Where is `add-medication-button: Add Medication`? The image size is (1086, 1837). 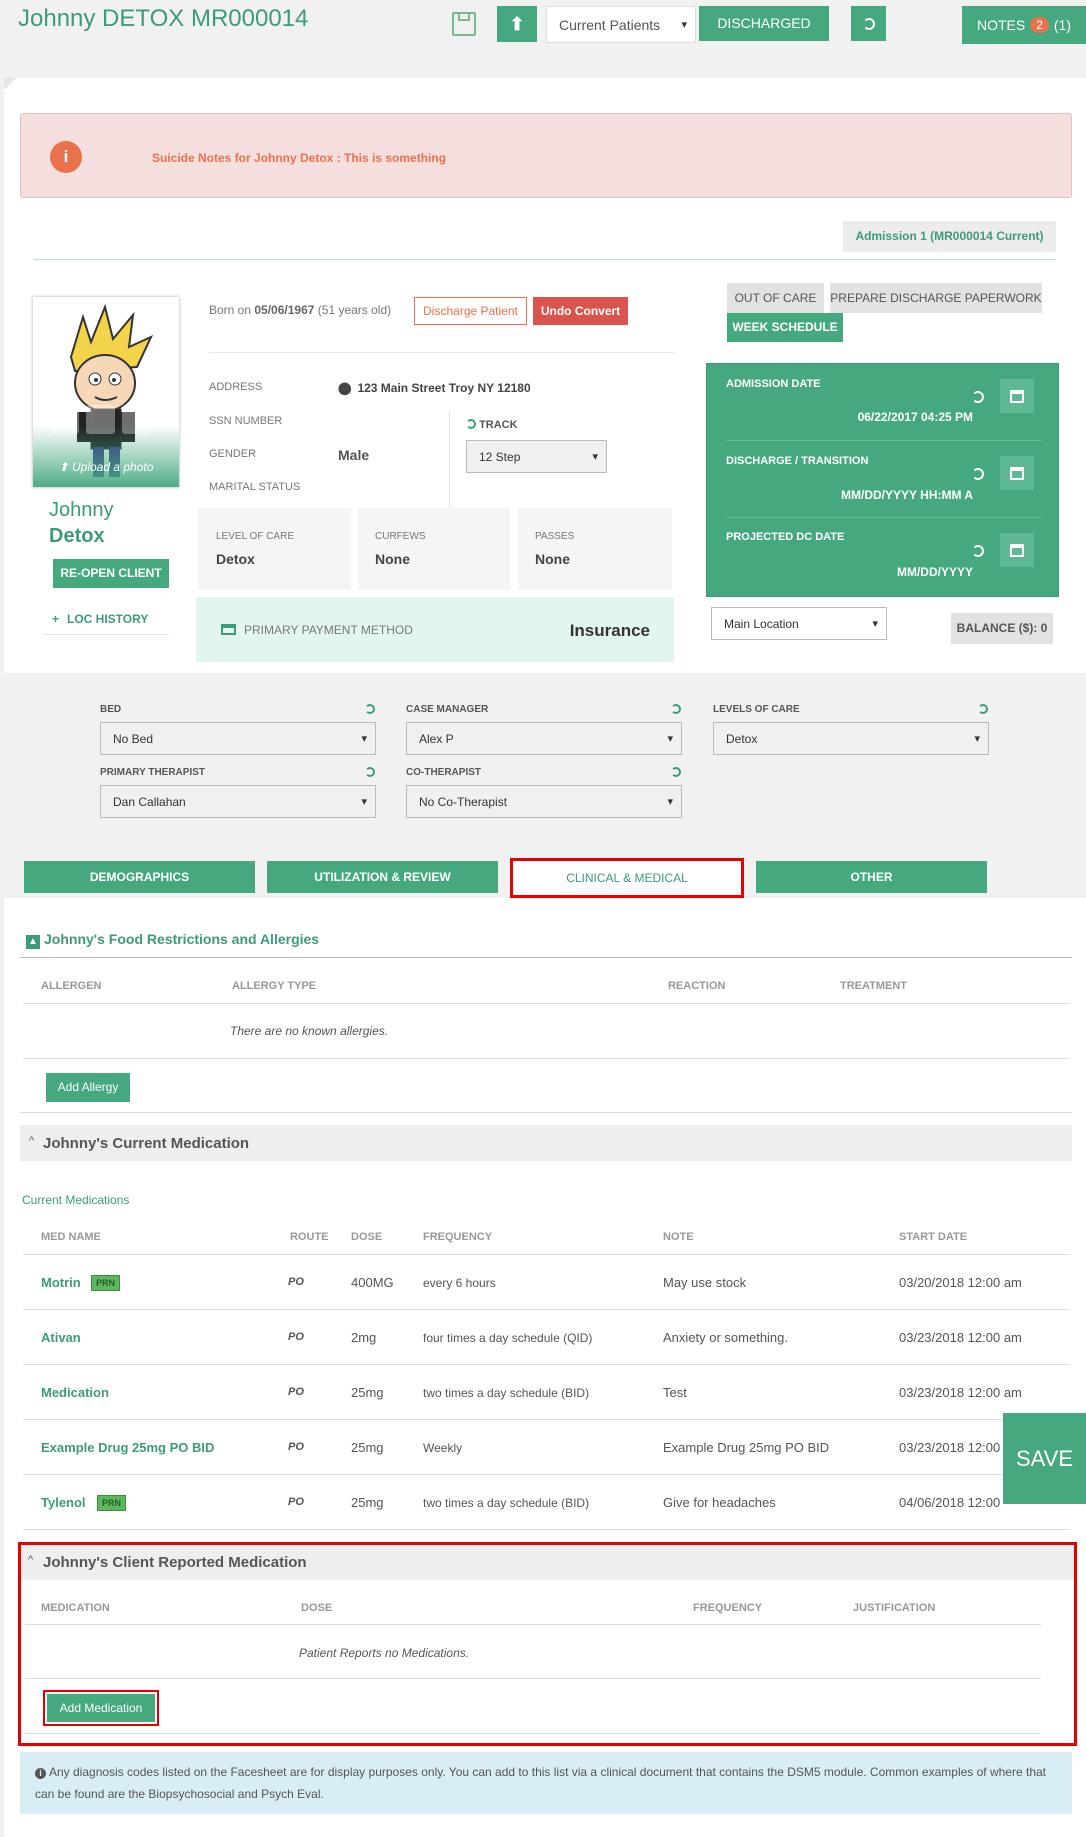
add-medication-button: Add Medication is located at coordinates (101, 1708).